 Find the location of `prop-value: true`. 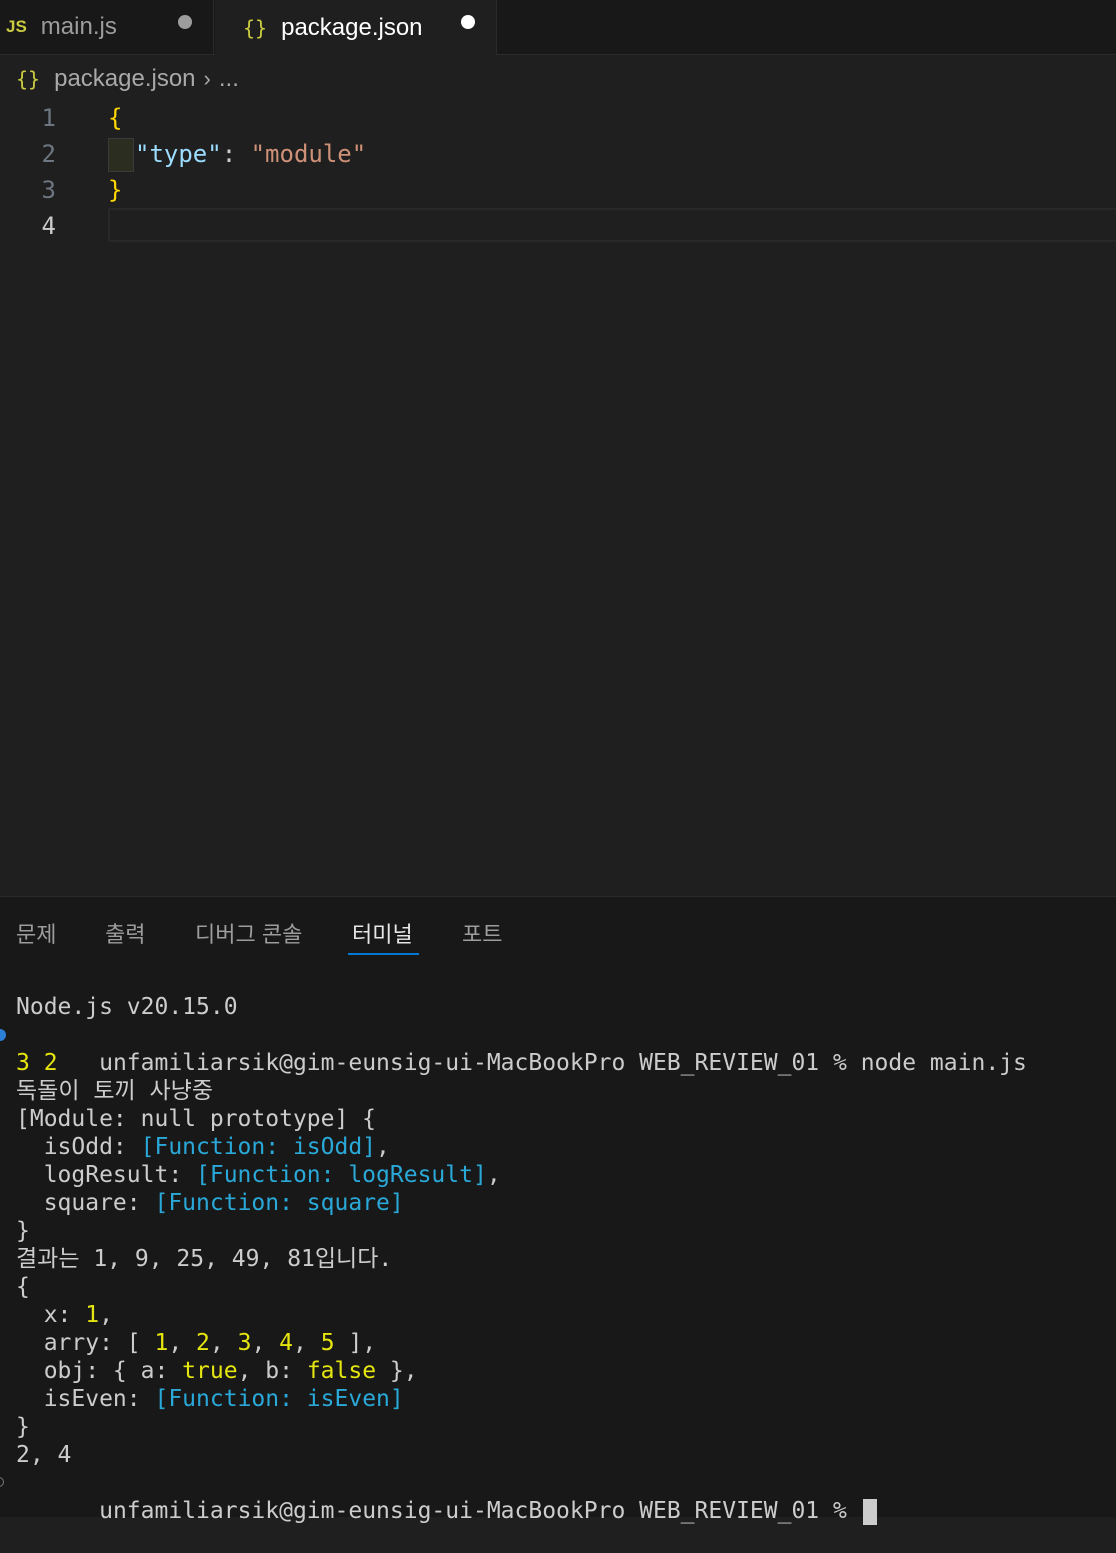

prop-value: true is located at coordinates (210, 1371).